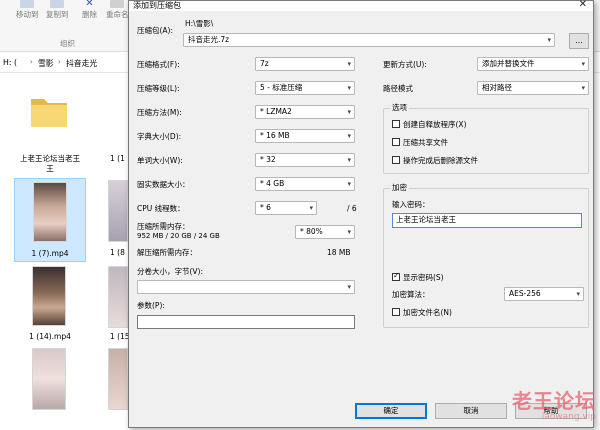 This screenshot has height=430, width=600. I want to click on copy-icon, so click(57, 4).